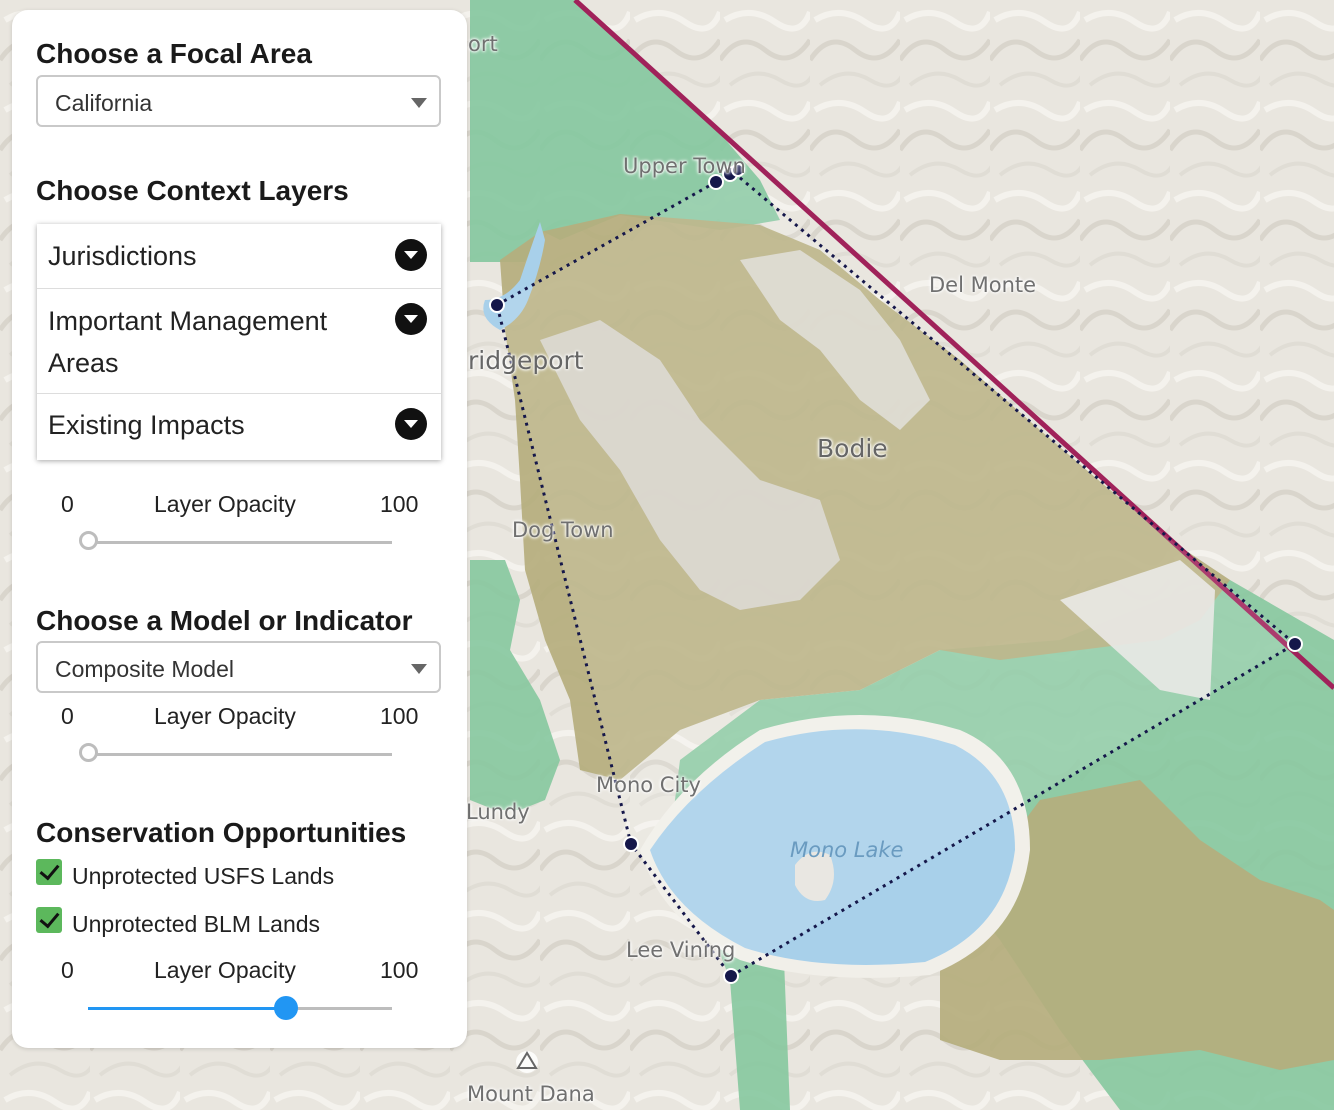 This screenshot has height=1110, width=1334. What do you see at coordinates (104, 103) in the screenshot?
I see `focal-area-selected-value: California` at bounding box center [104, 103].